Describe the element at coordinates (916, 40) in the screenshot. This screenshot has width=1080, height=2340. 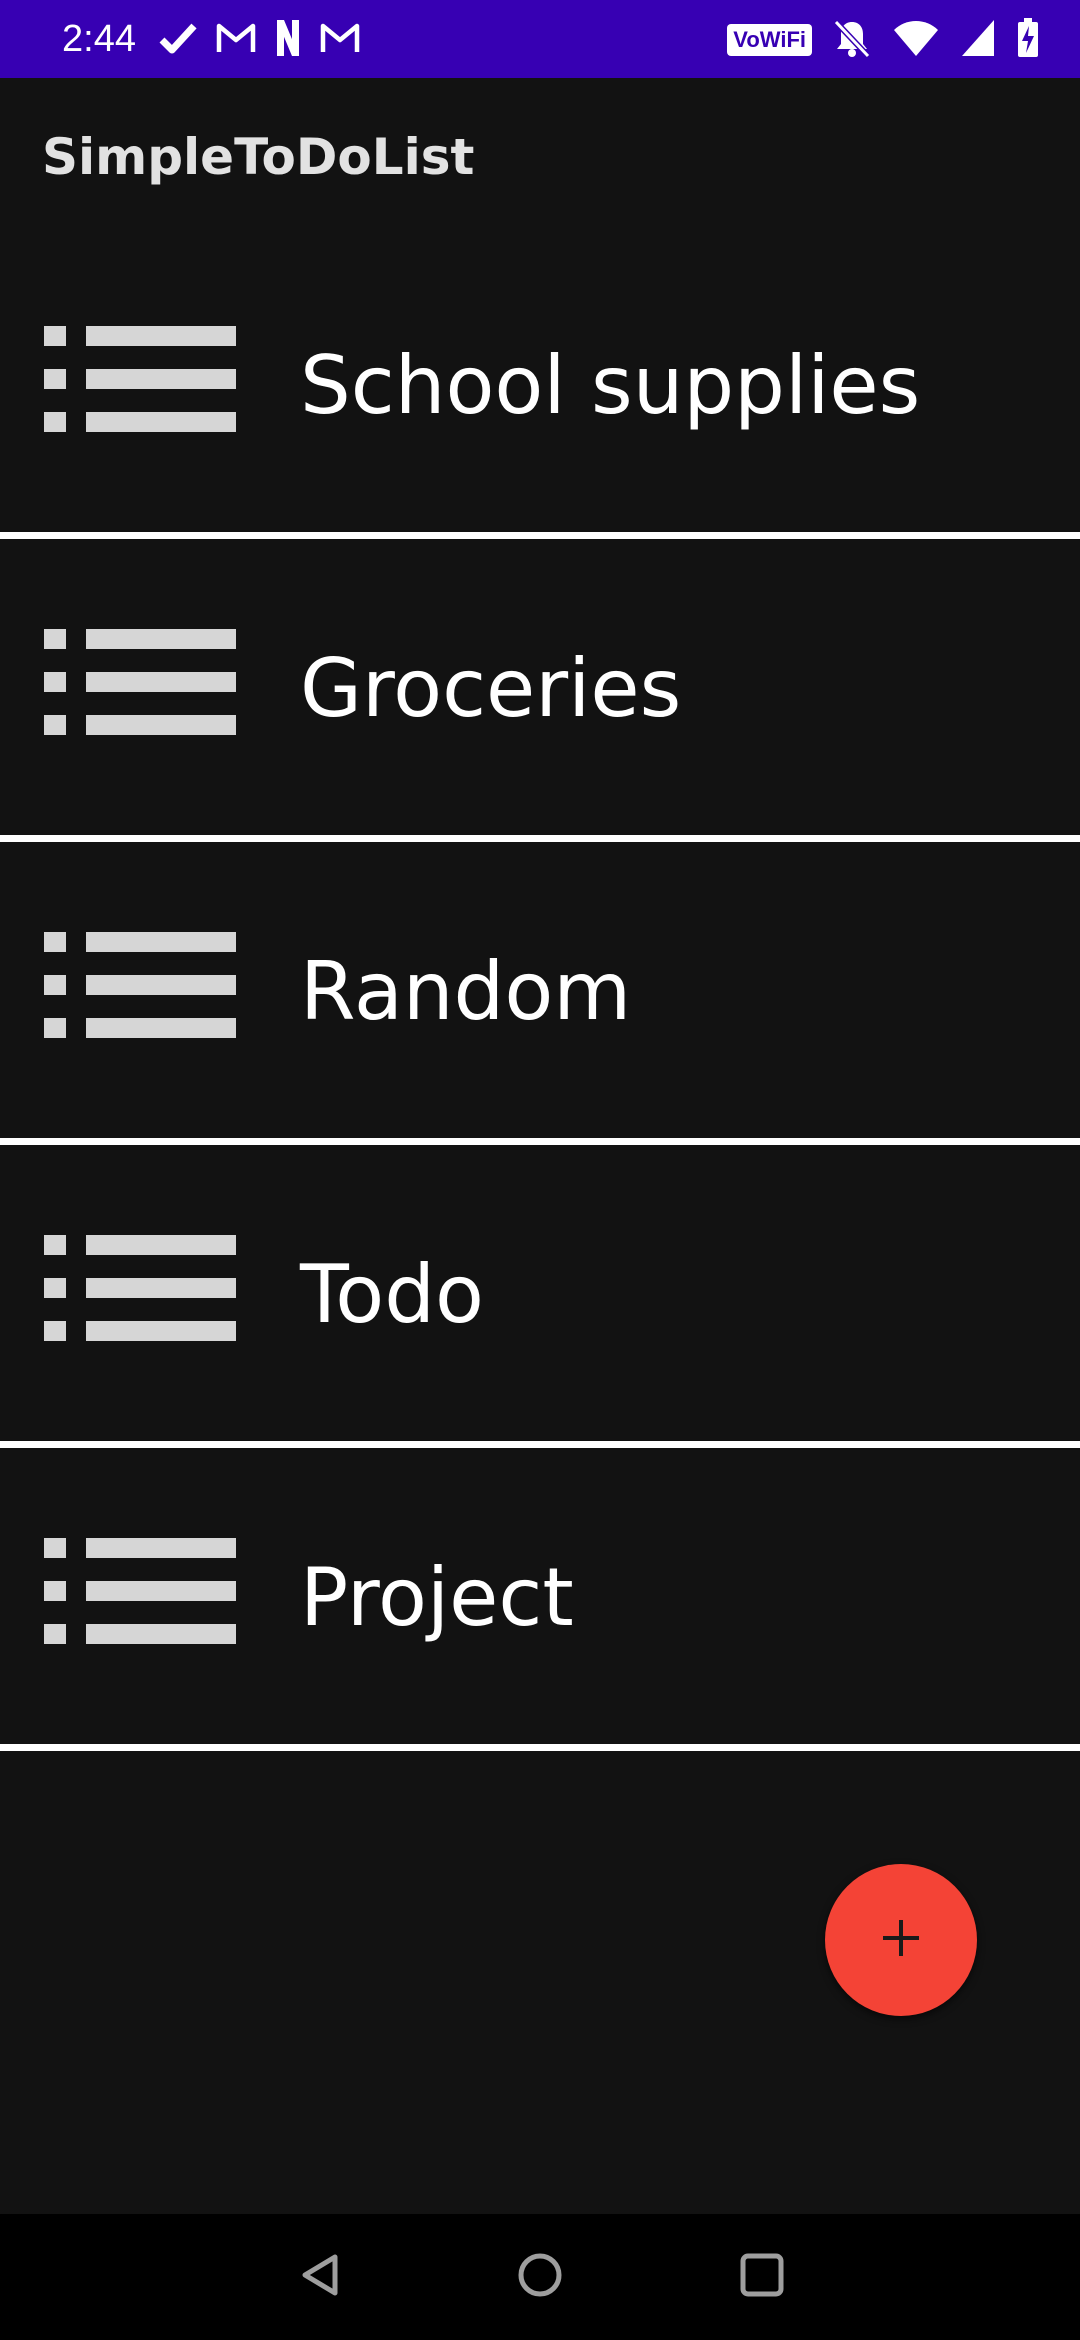
I see `wifi-icon` at that location.